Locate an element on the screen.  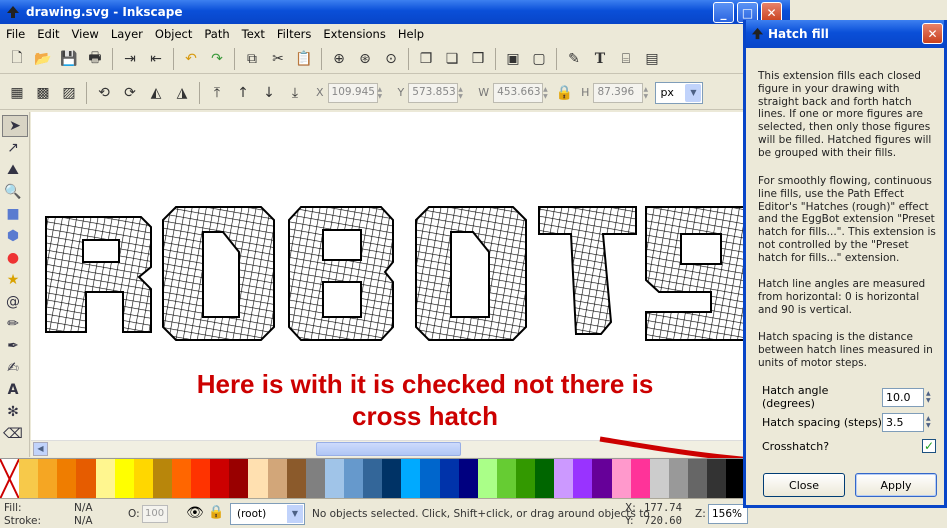
open-icon: 📂 is located at coordinates (43, 59).